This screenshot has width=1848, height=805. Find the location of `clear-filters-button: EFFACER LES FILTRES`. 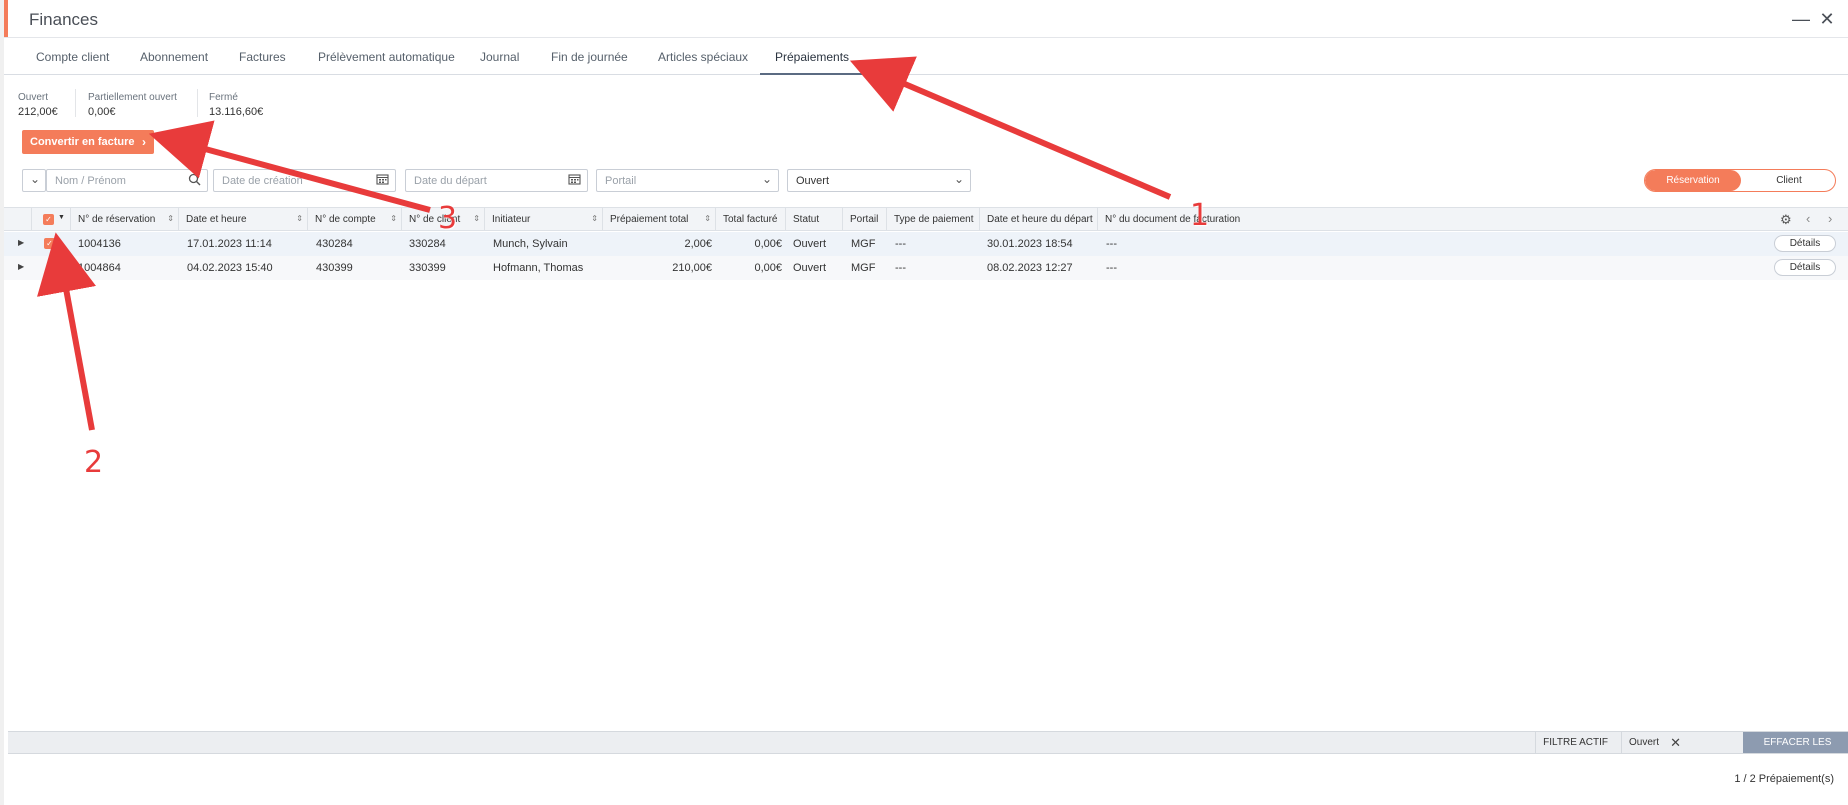

clear-filters-button: EFFACER LES FILTRES is located at coordinates (1795, 750).